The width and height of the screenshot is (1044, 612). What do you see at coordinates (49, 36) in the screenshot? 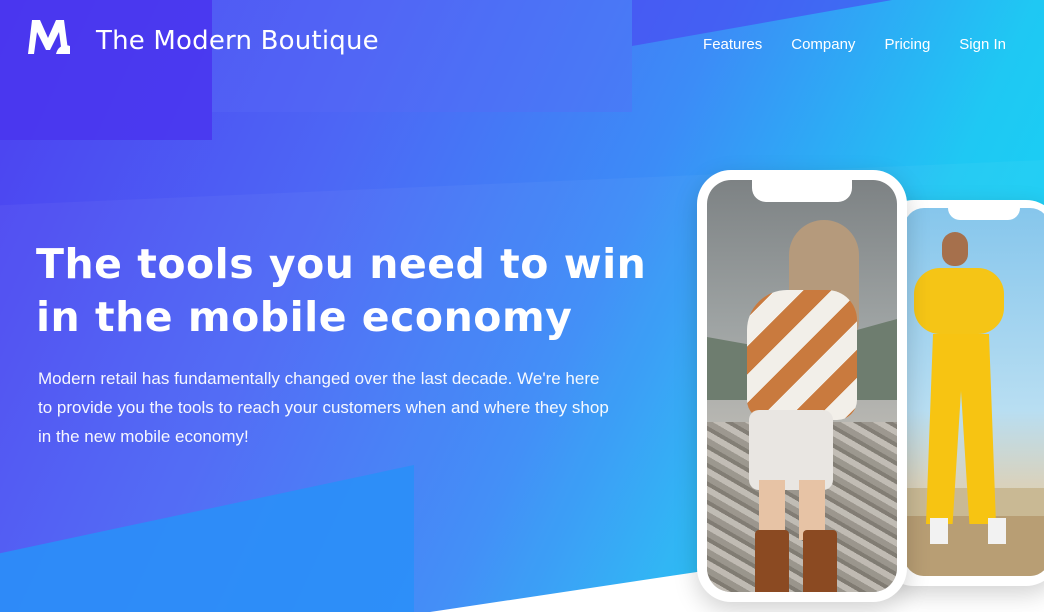
I see `boutique-m-logo-icon` at bounding box center [49, 36].